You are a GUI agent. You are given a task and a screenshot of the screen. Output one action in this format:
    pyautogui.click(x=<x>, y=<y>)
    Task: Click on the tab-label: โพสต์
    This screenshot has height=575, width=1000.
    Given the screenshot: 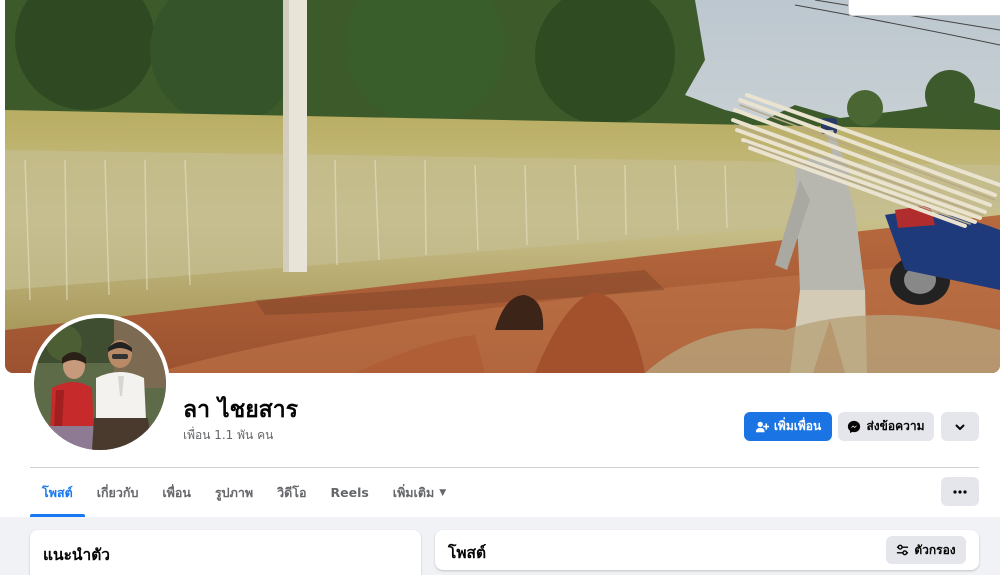 What is the action you would take?
    pyautogui.click(x=57, y=492)
    